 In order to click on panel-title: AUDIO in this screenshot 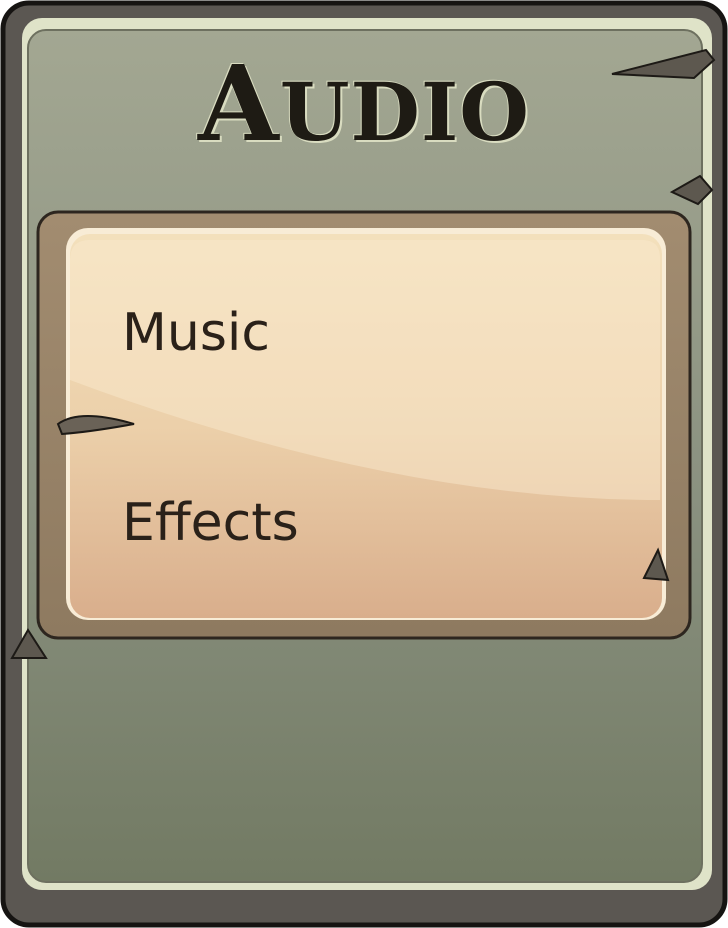, I will do `click(364, 104)`.